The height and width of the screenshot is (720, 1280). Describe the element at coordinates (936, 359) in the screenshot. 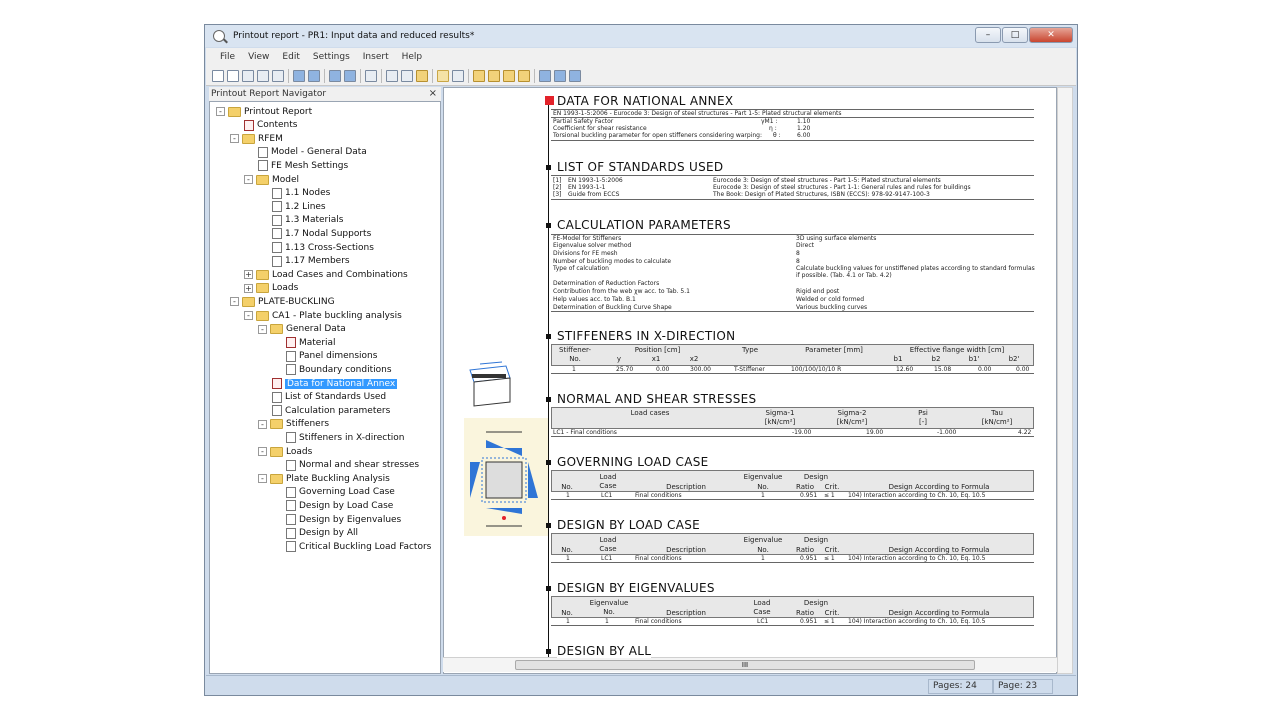

I see `col-b2: b2` at that location.